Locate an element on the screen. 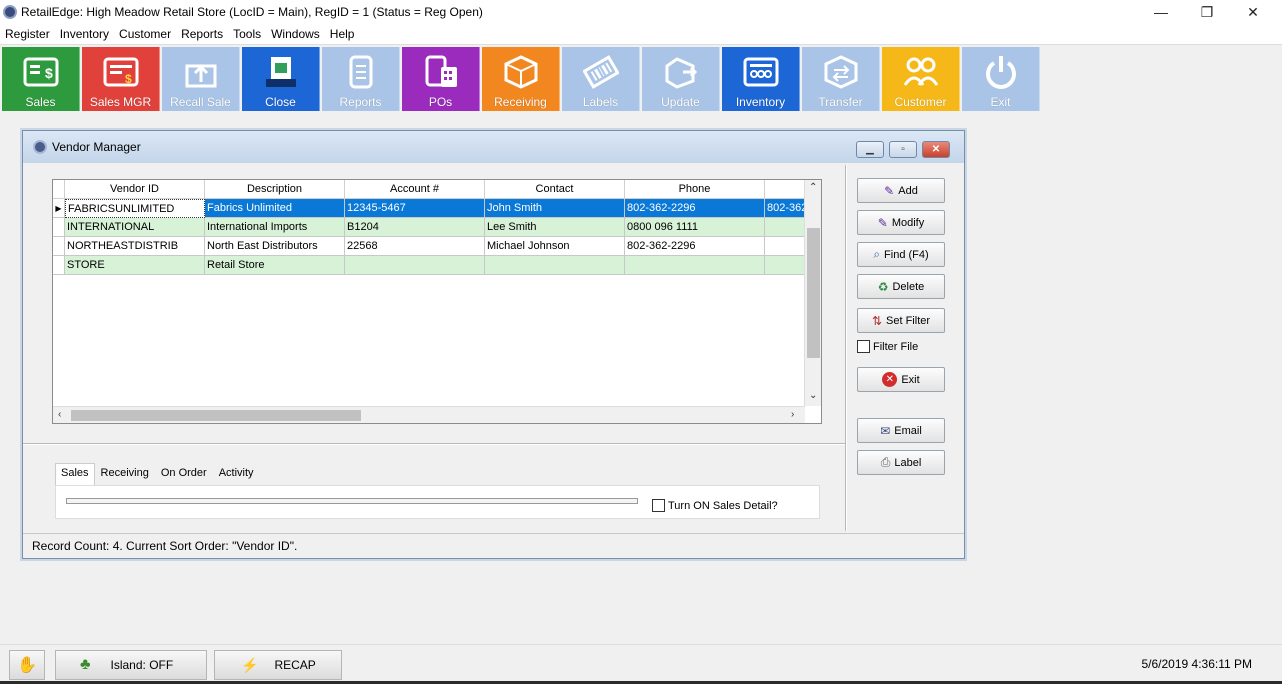 This screenshot has width=1282, height=684. cell-vendor-id: NORTHEASTDISTRIB is located at coordinates (135, 246).